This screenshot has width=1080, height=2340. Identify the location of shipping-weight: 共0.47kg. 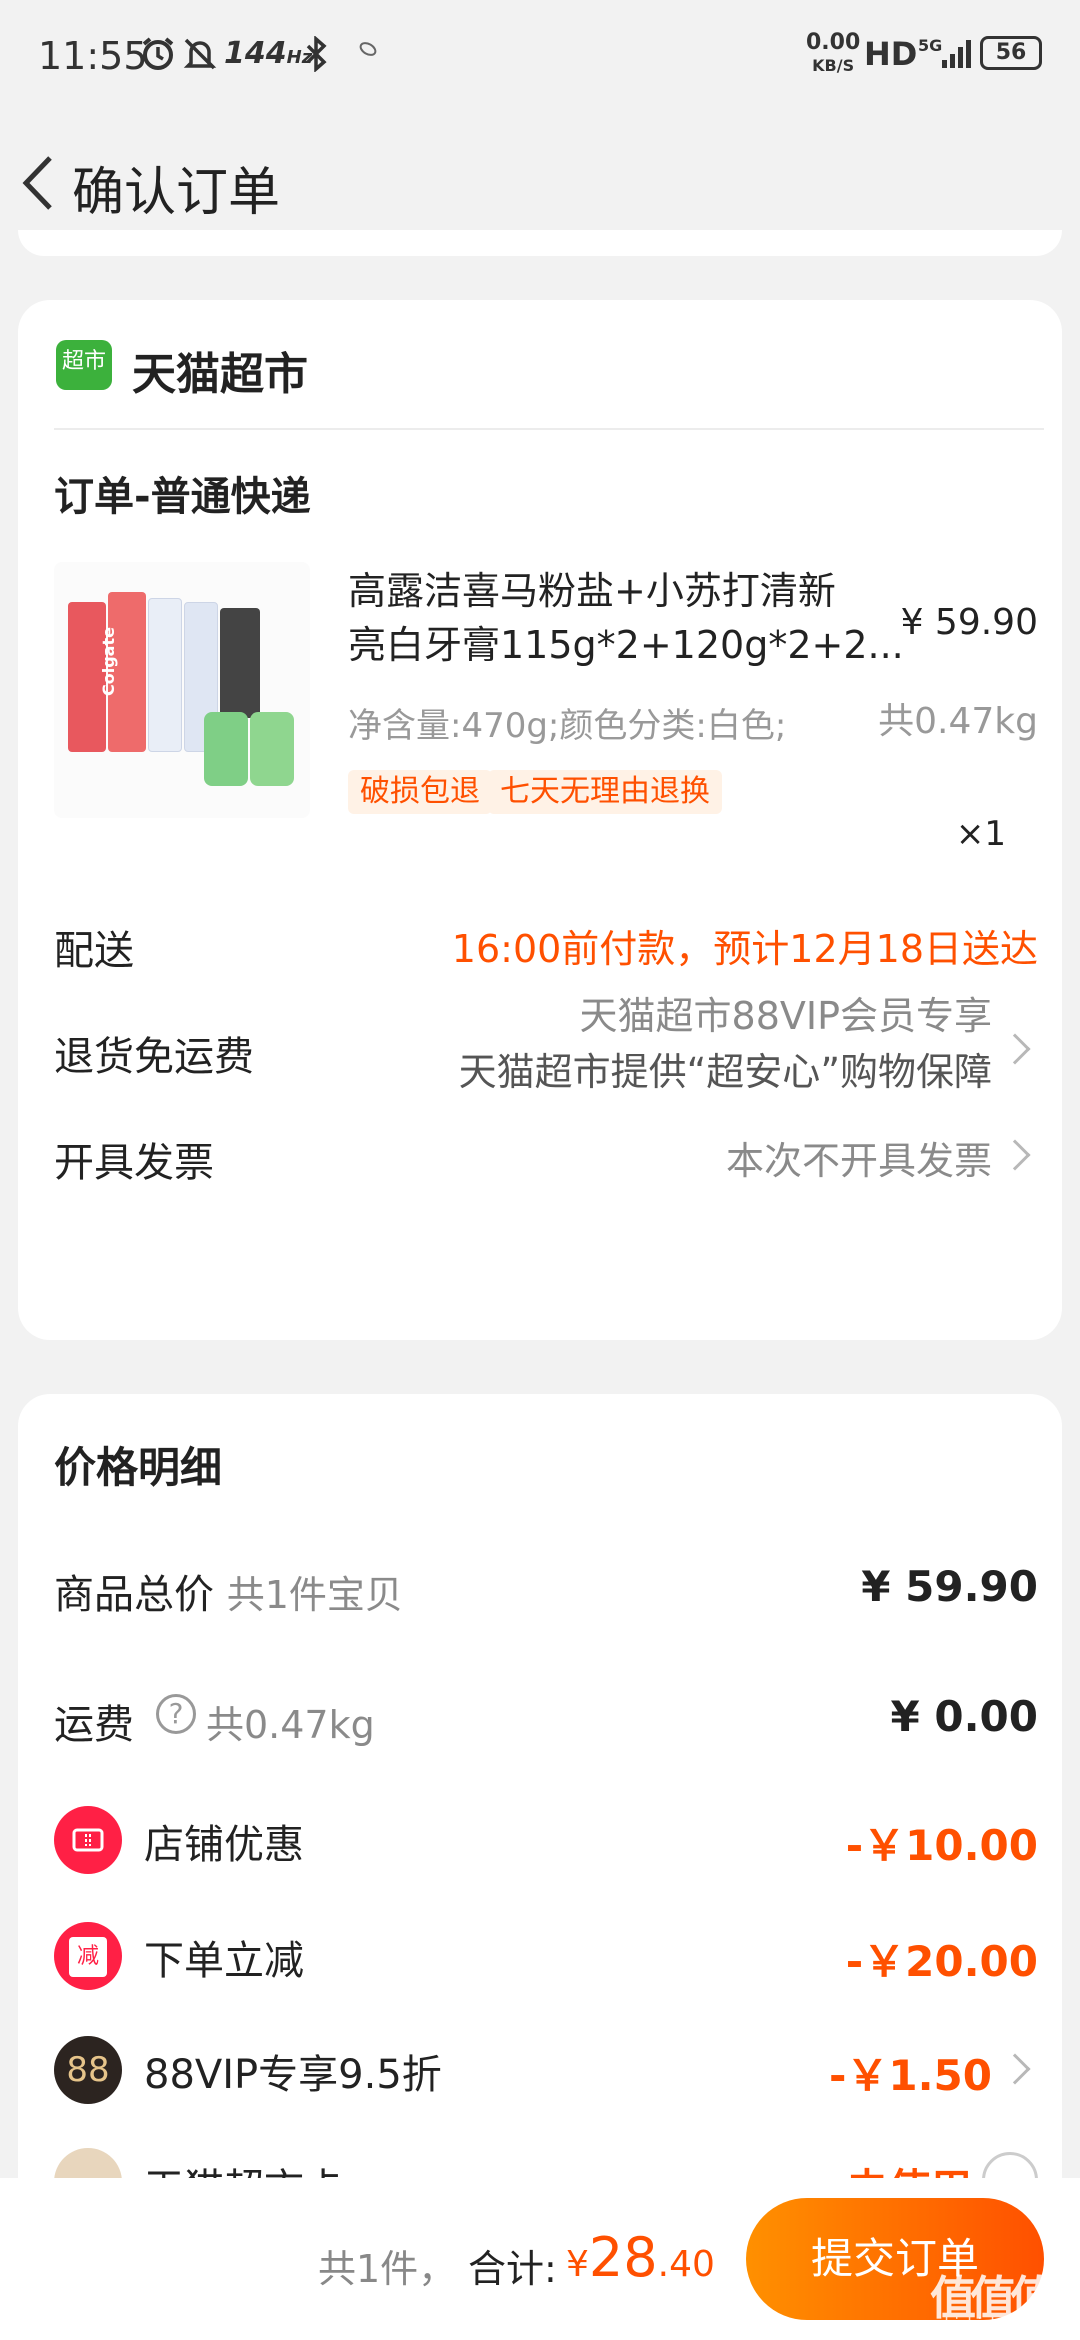
(290, 1725).